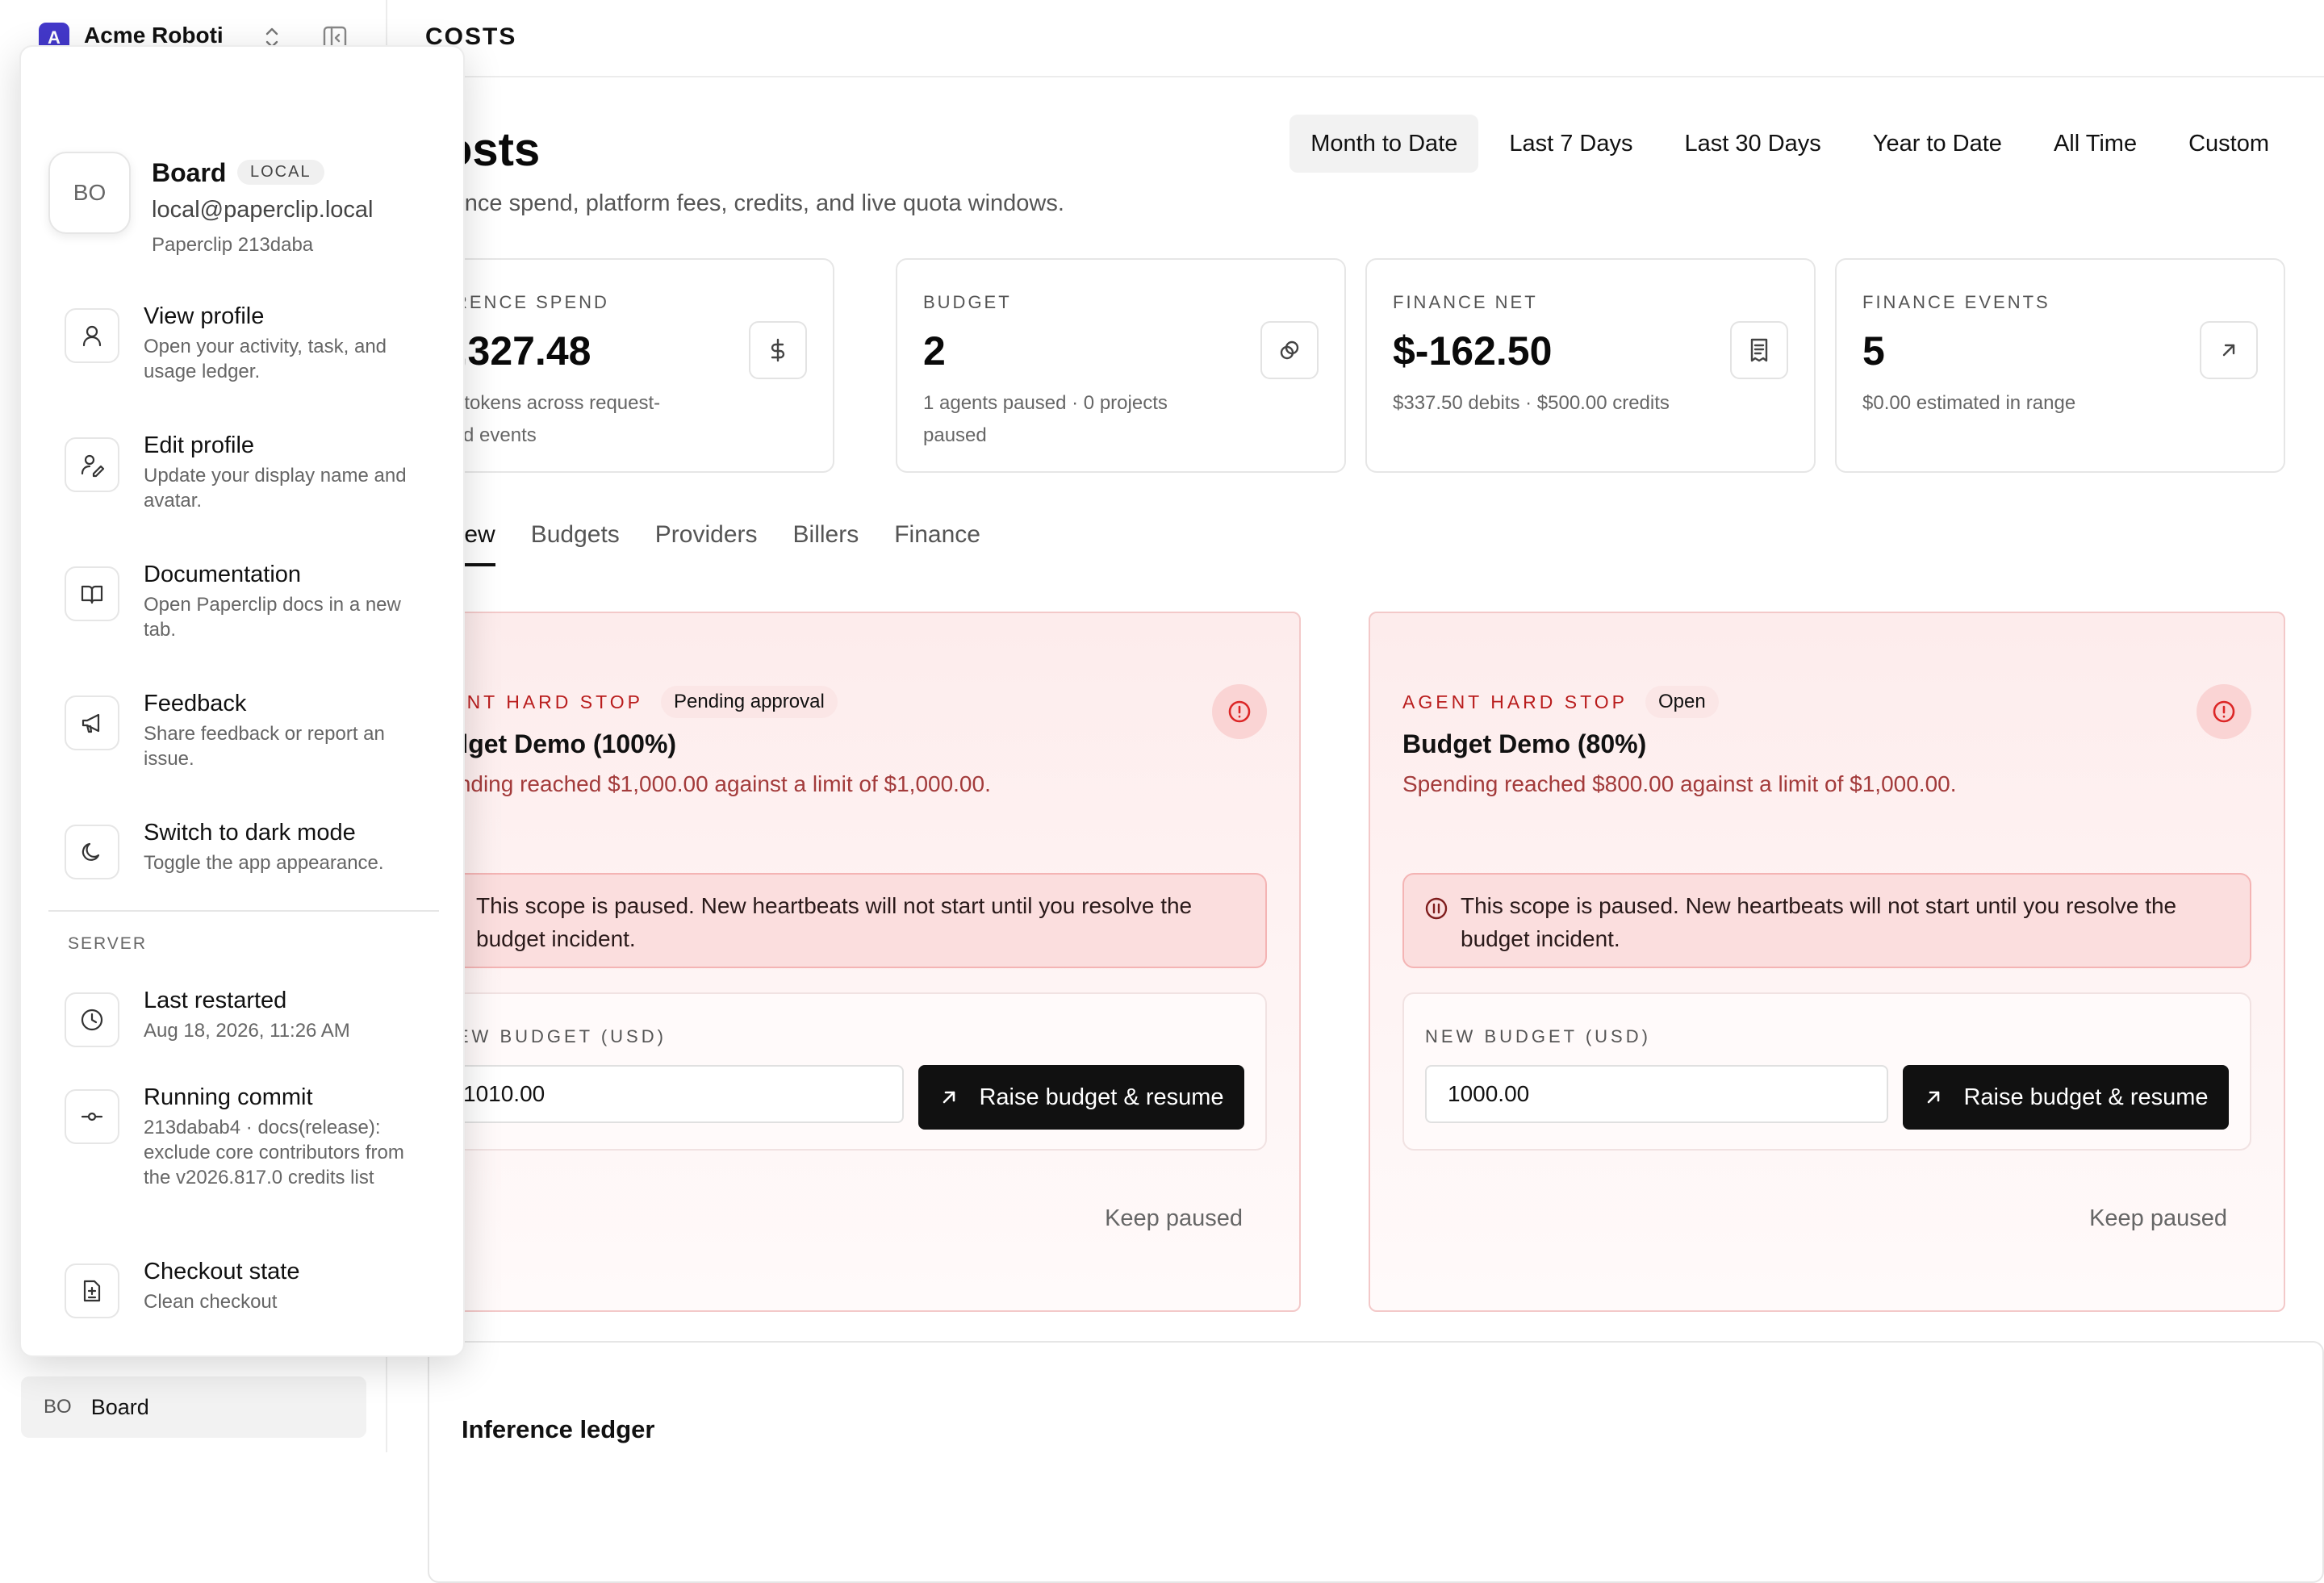 Image resolution: width=2324 pixels, height=1583 pixels. I want to click on incident-kicker: AGENT HARD STOP Open, so click(1560, 702).